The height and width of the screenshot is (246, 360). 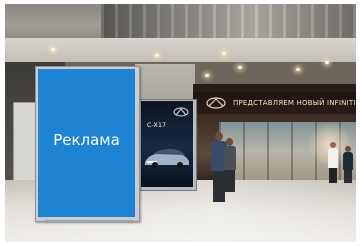 What do you see at coordinates (89, 221) in the screenshot?
I see `ad-sign-base` at bounding box center [89, 221].